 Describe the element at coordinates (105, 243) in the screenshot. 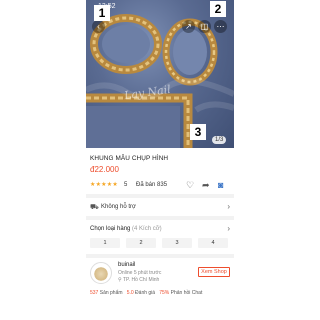

I see `size-option: 1` at that location.